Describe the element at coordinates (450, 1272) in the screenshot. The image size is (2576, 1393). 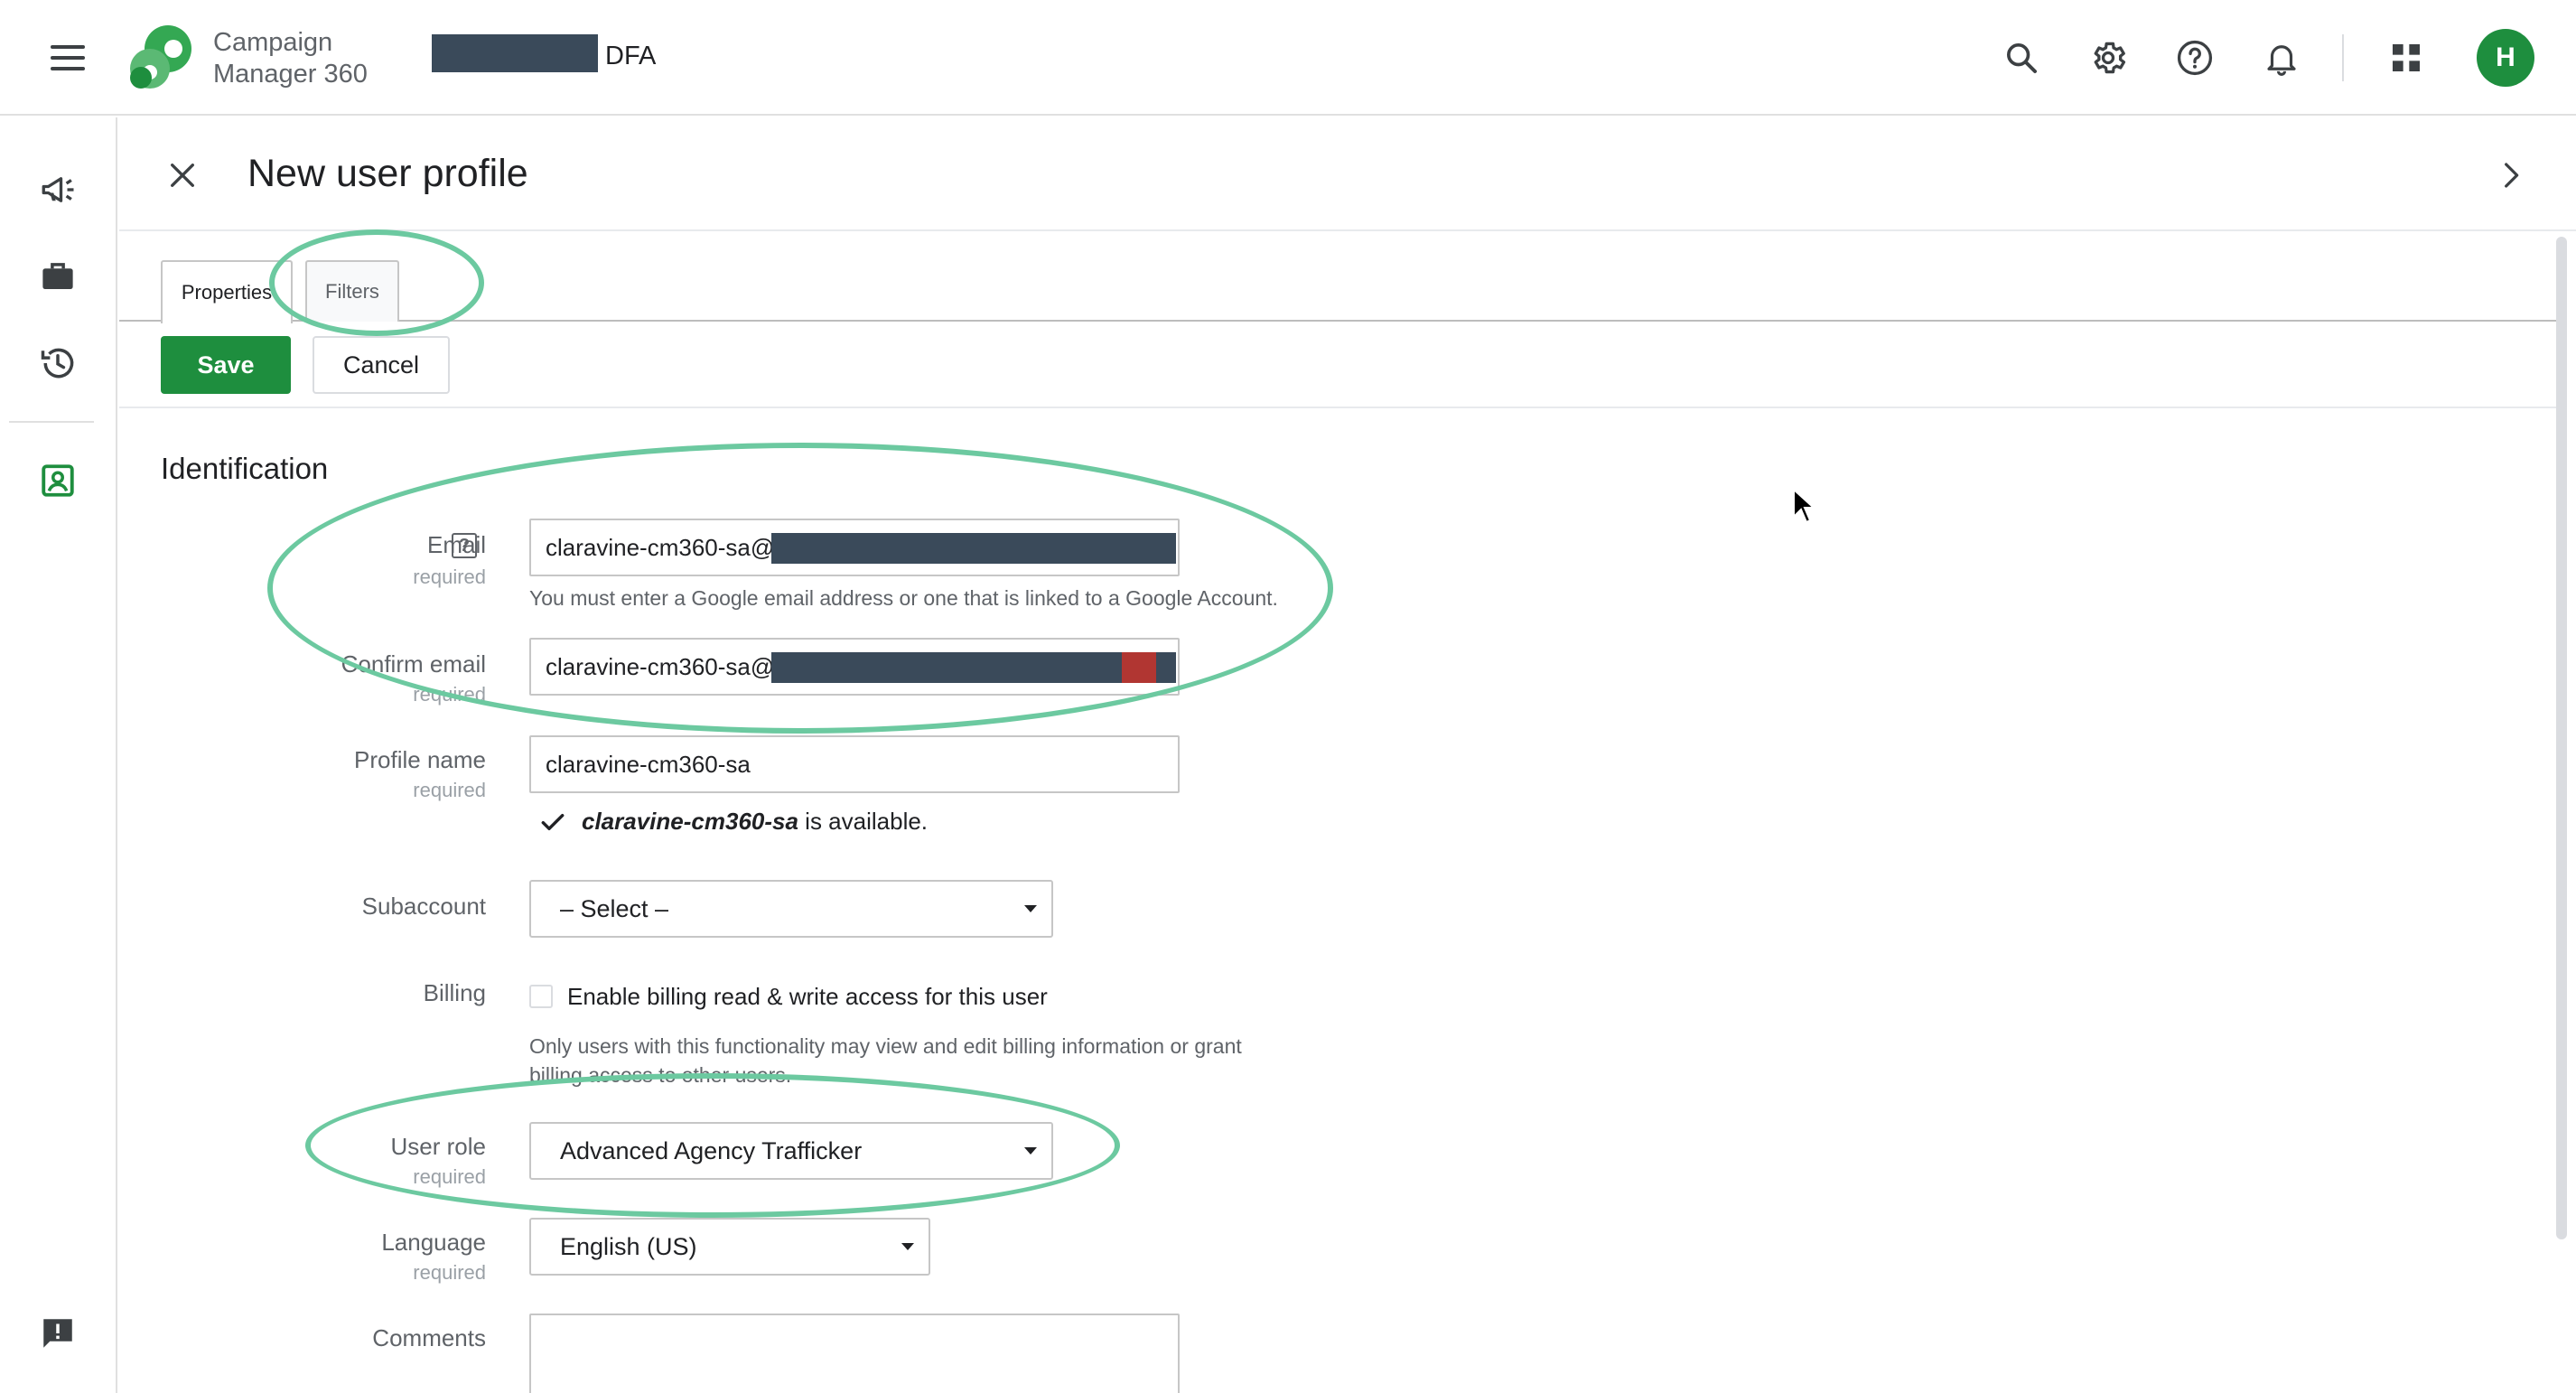
I see `language-required-label: required` at that location.